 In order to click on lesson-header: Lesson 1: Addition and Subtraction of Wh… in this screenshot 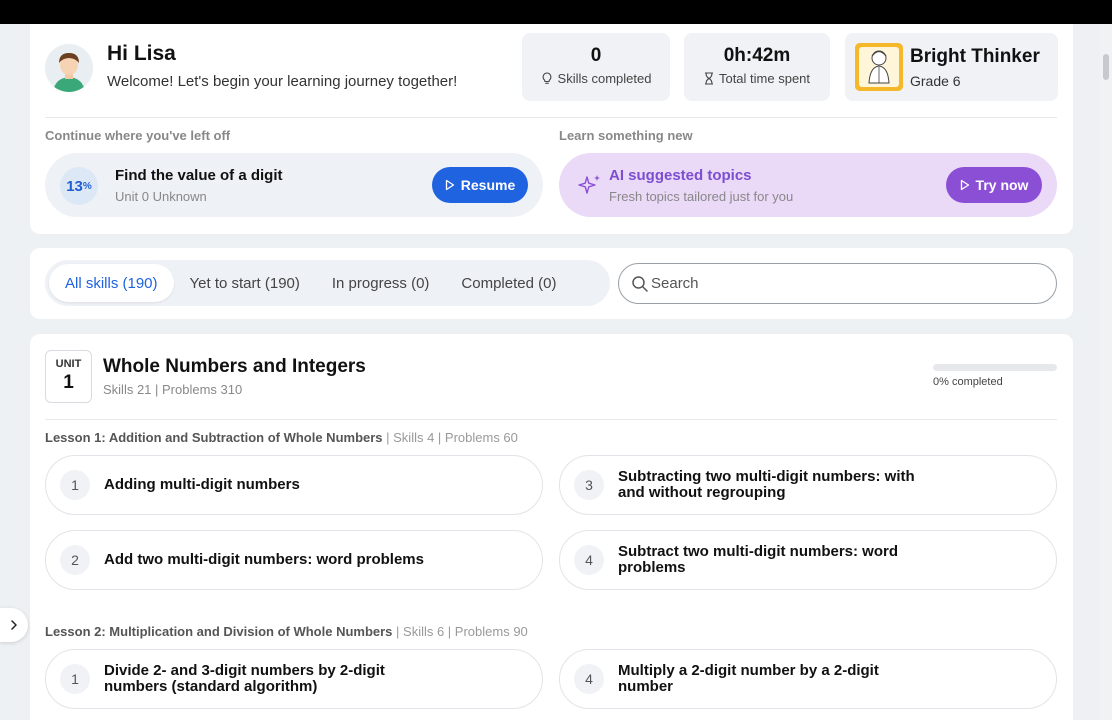, I will do `click(281, 437)`.